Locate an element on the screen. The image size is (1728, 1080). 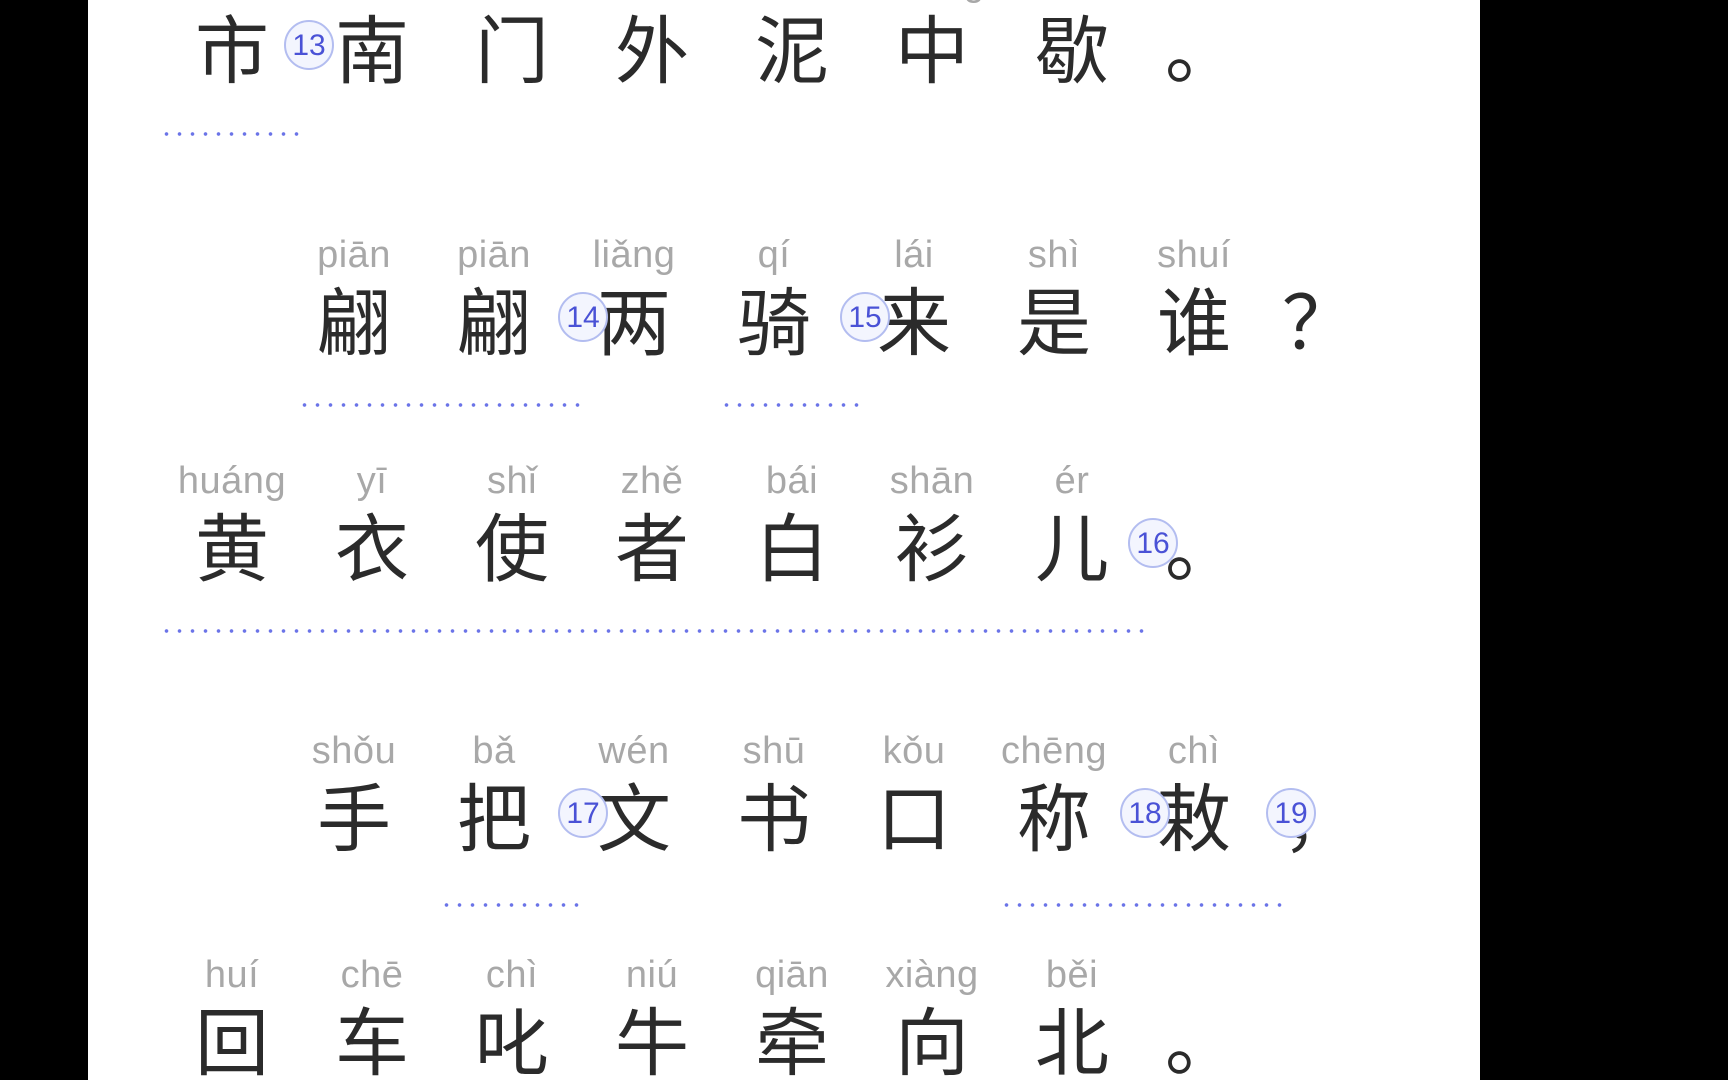
hanzi-cell: 使 is located at coordinates (512, 550).